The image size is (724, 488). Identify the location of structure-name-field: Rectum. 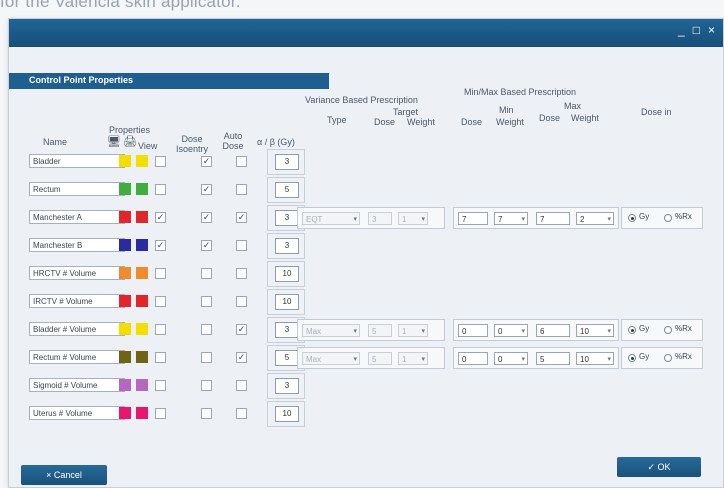
(77, 189).